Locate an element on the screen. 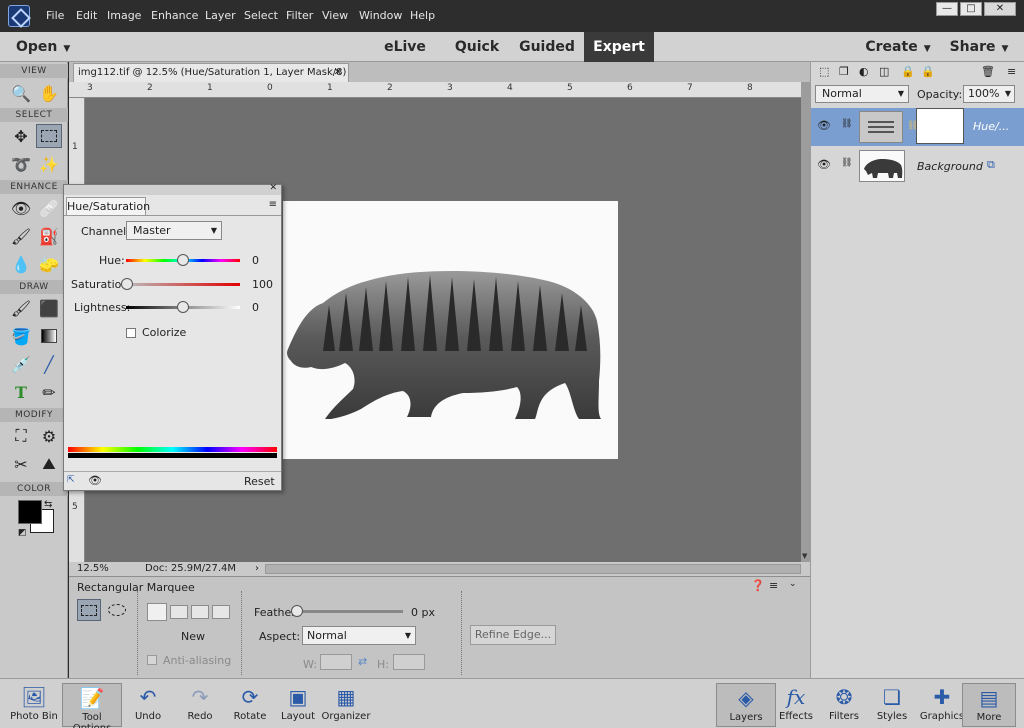  colorize-checkbox is located at coordinates (131, 333).